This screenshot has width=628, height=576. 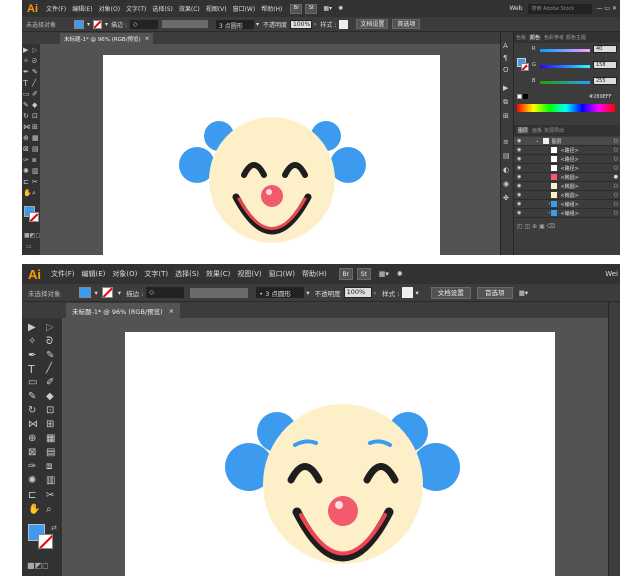 What do you see at coordinates (406, 24) in the screenshot?
I see `preferences-button: 首选项` at bounding box center [406, 24].